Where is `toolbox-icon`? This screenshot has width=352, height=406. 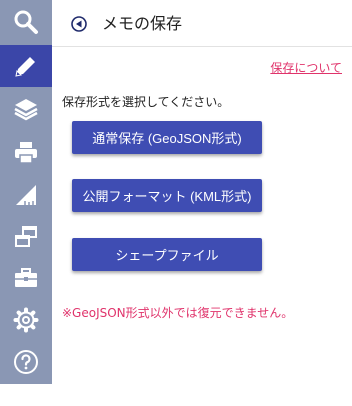 toolbox-icon is located at coordinates (26, 277).